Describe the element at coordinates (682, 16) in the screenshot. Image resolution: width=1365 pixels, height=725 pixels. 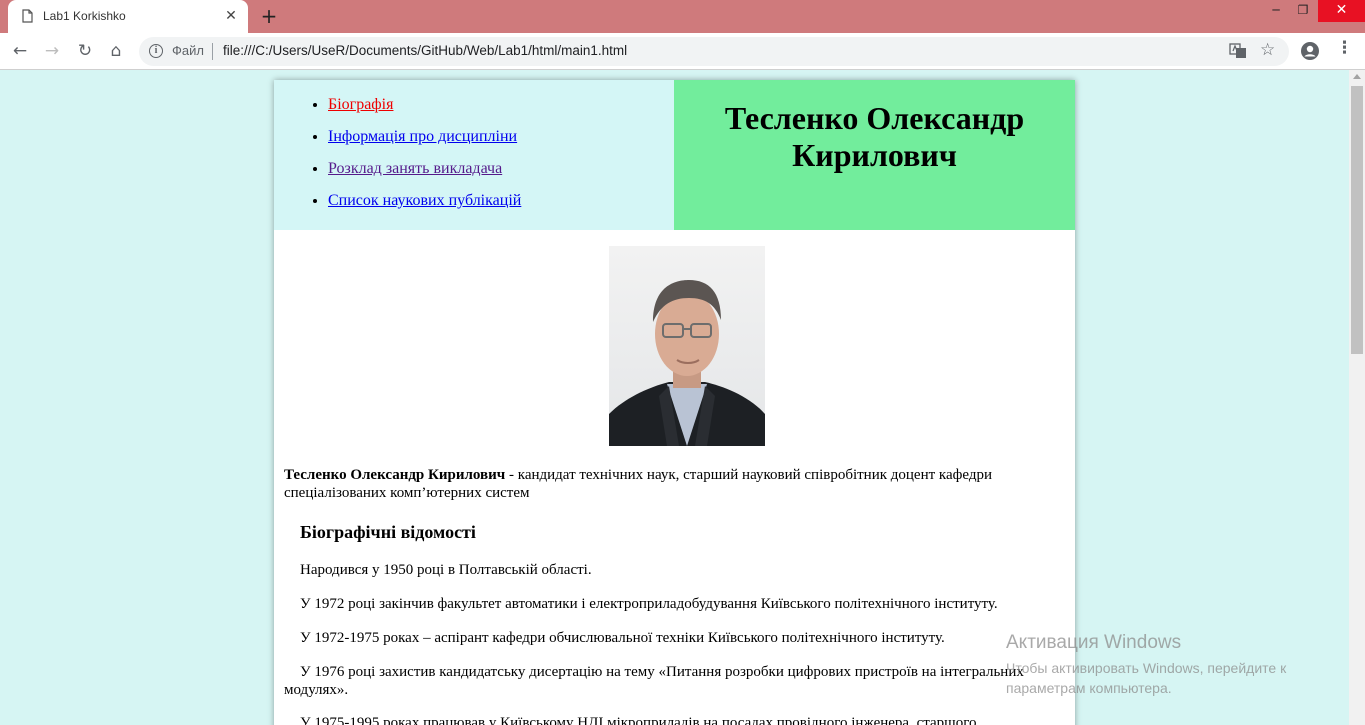
I see `tab-strip: Lab1 Korkishko ✕ + ─ ❐ ✕` at that location.